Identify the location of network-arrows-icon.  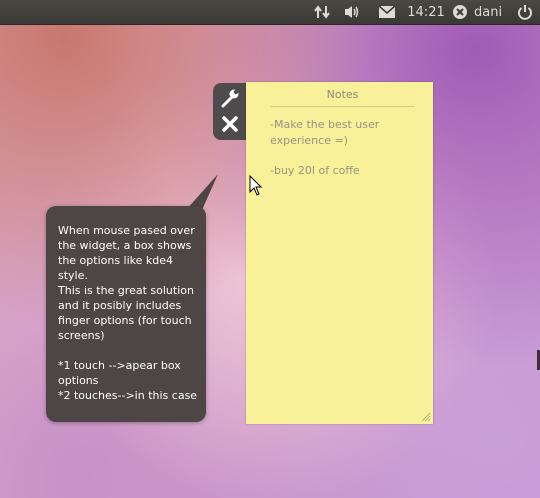
(322, 12).